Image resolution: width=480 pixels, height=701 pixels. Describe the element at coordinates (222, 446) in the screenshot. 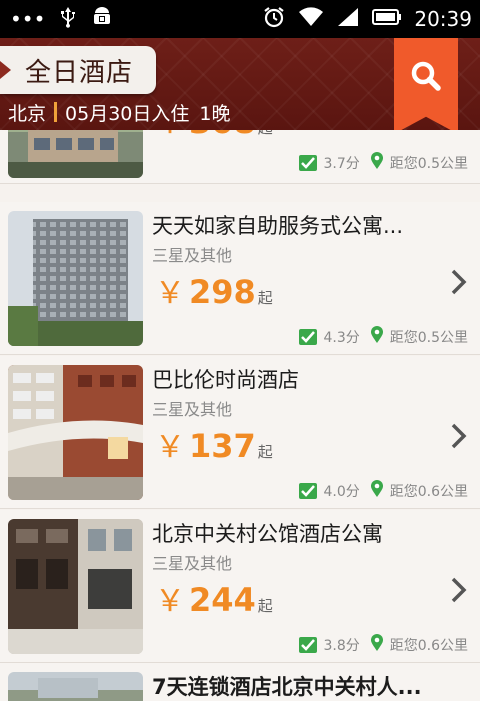

I see `price-value: 137` at that location.